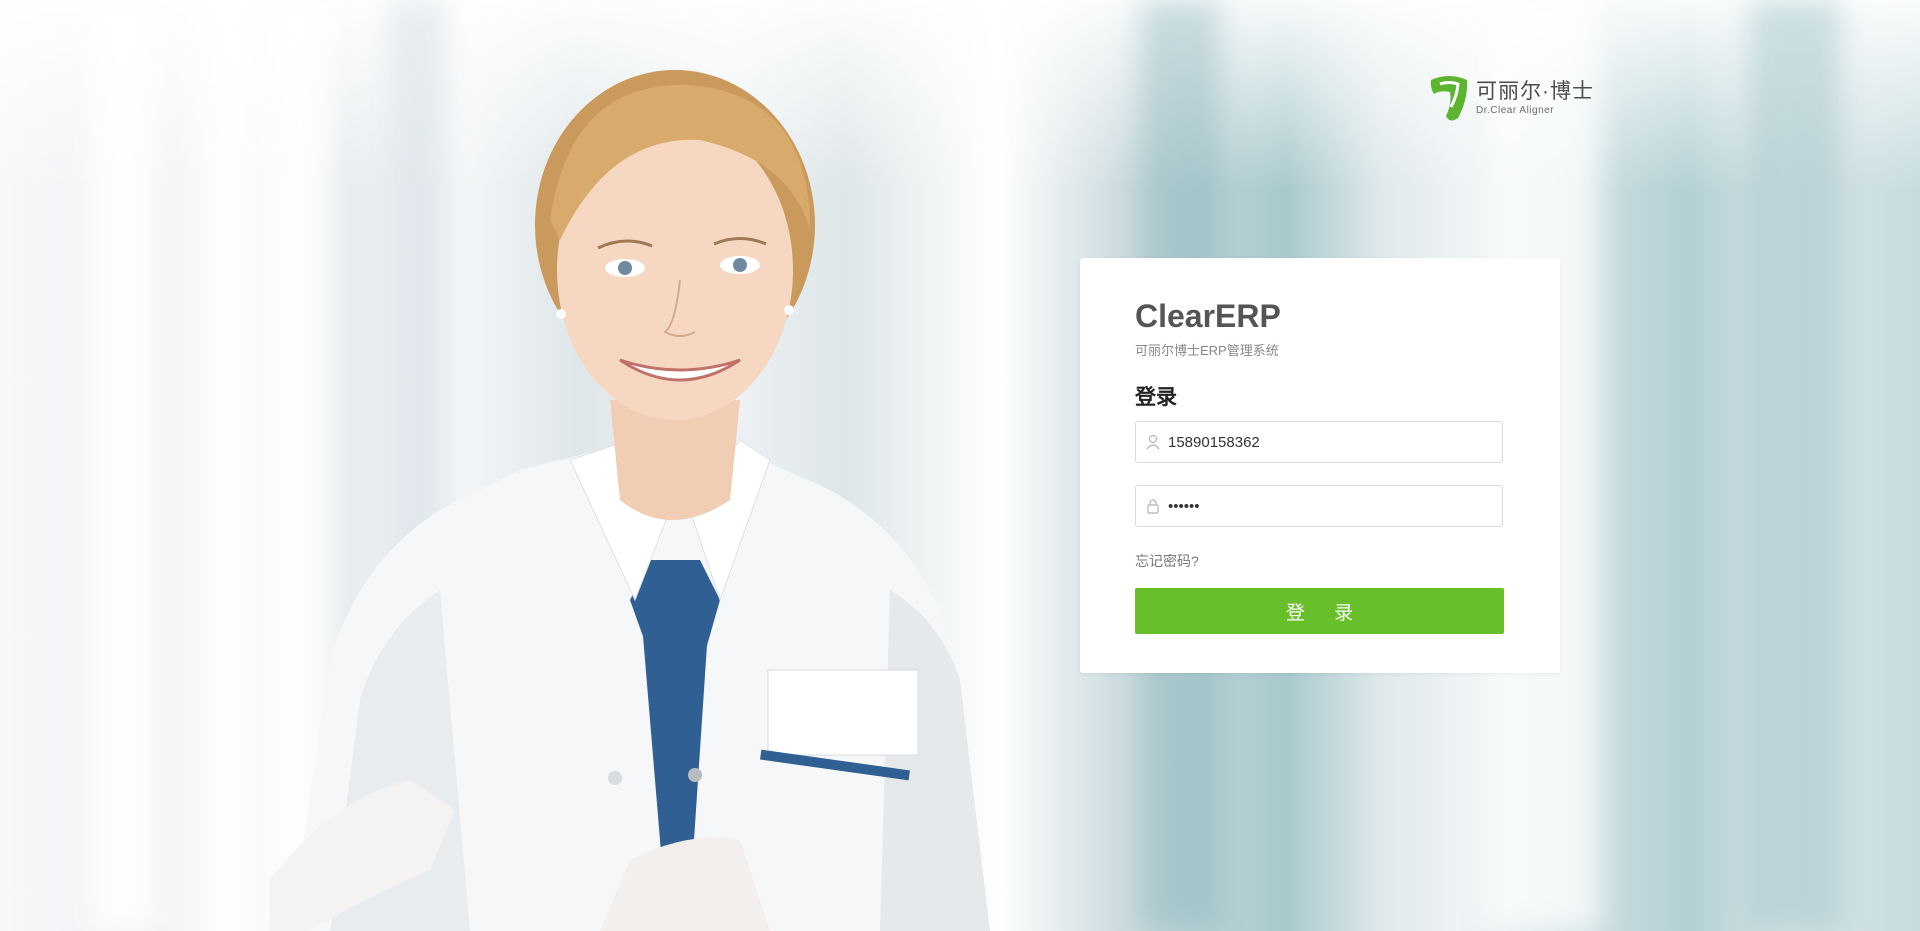  Describe the element at coordinates (1153, 506) in the screenshot. I see `lock-icon` at that location.